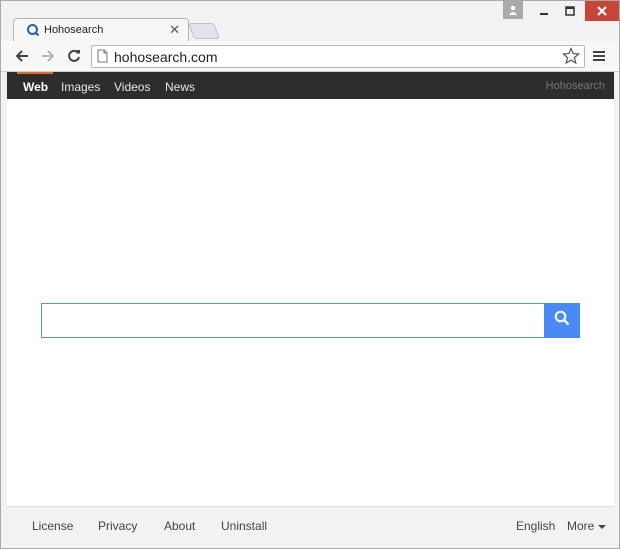 The width and height of the screenshot is (620, 549). I want to click on nav-link-videos: Videos, so click(132, 87).